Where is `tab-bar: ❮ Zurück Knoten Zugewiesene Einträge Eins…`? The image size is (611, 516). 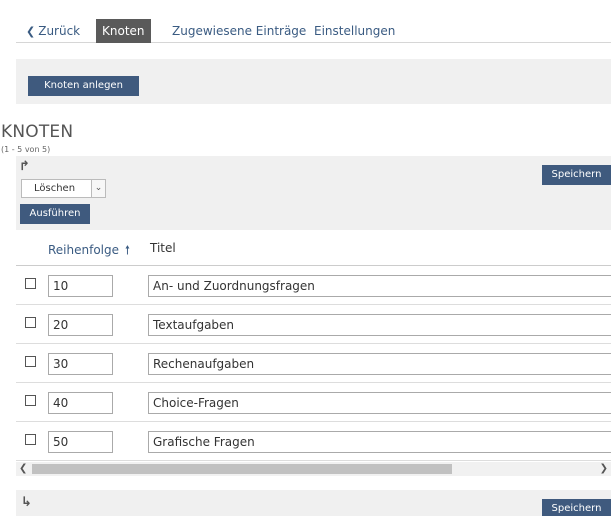
tab-bar: ❮ Zurück Knoten Zugewiesene Einträge Eins… is located at coordinates (313, 31).